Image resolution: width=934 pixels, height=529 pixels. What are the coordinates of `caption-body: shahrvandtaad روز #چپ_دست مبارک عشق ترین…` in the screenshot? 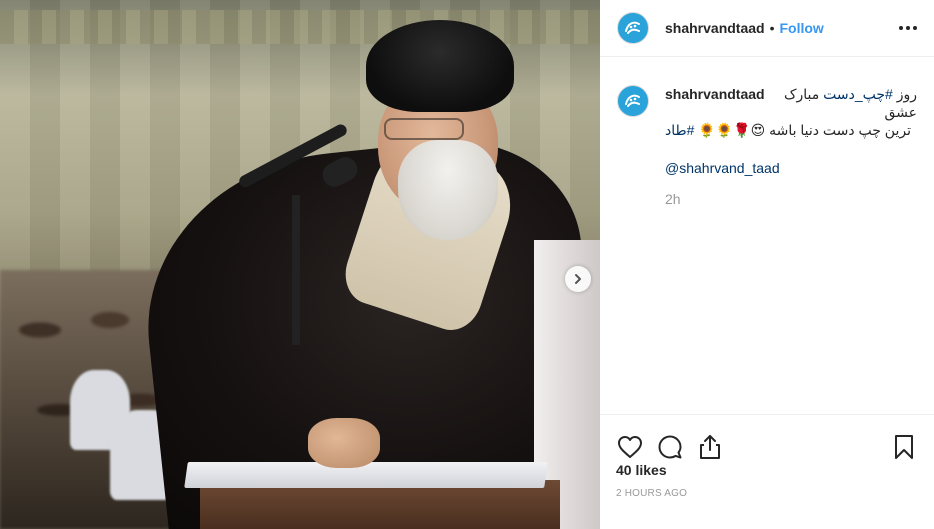 It's located at (791, 146).